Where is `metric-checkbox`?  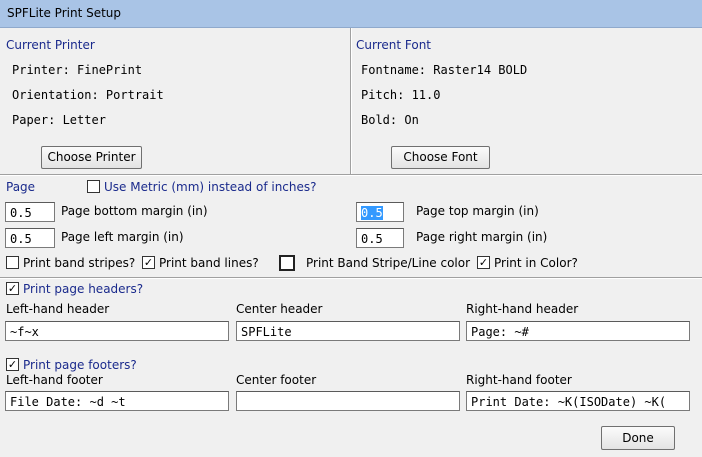 metric-checkbox is located at coordinates (93, 186).